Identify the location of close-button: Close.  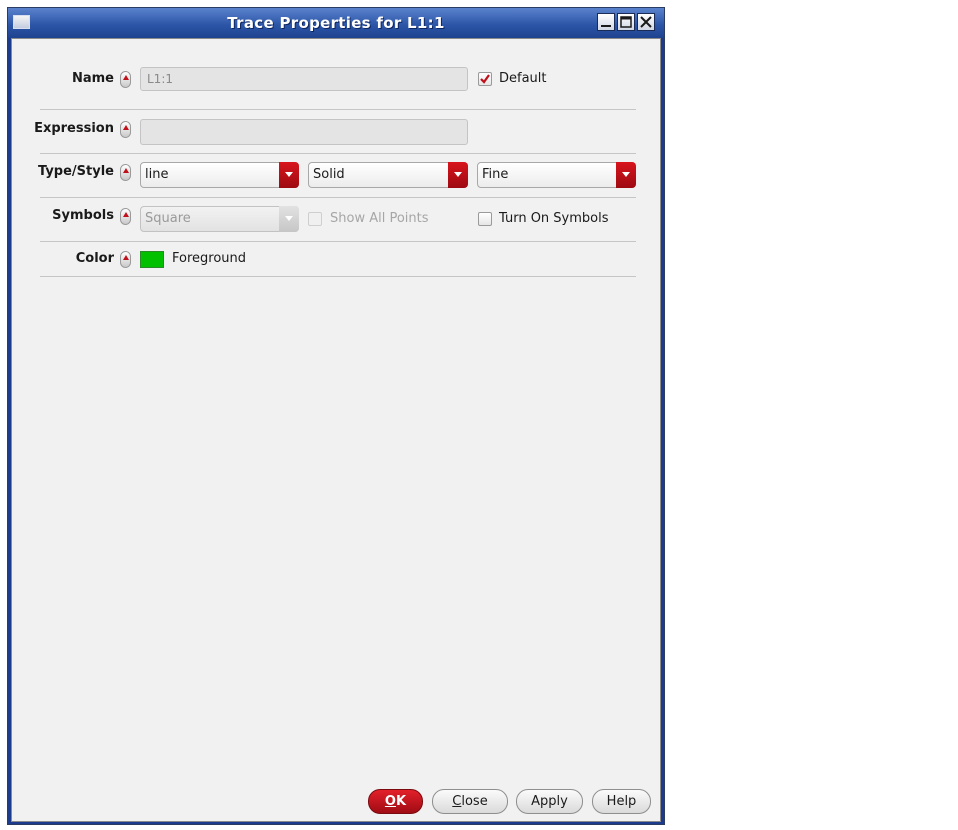
(470, 801).